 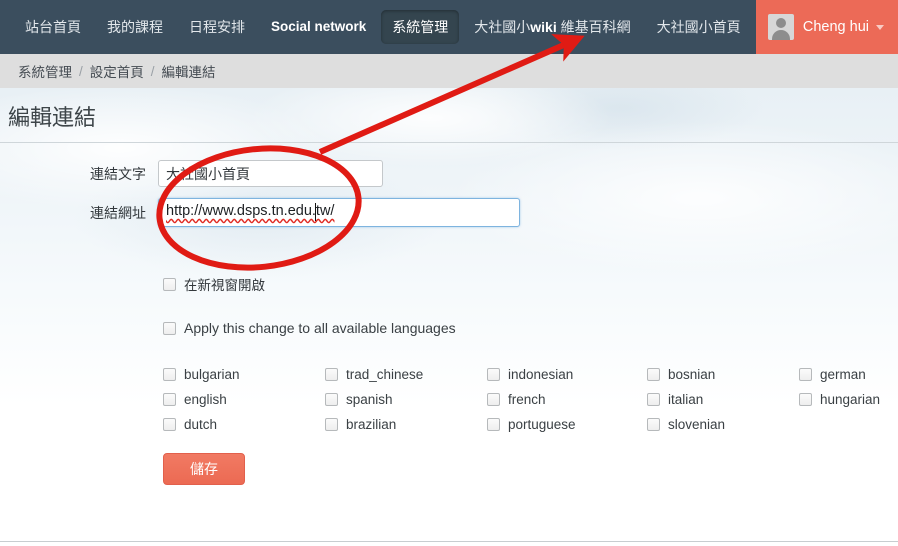 I want to click on link-text-input, so click(x=270, y=173).